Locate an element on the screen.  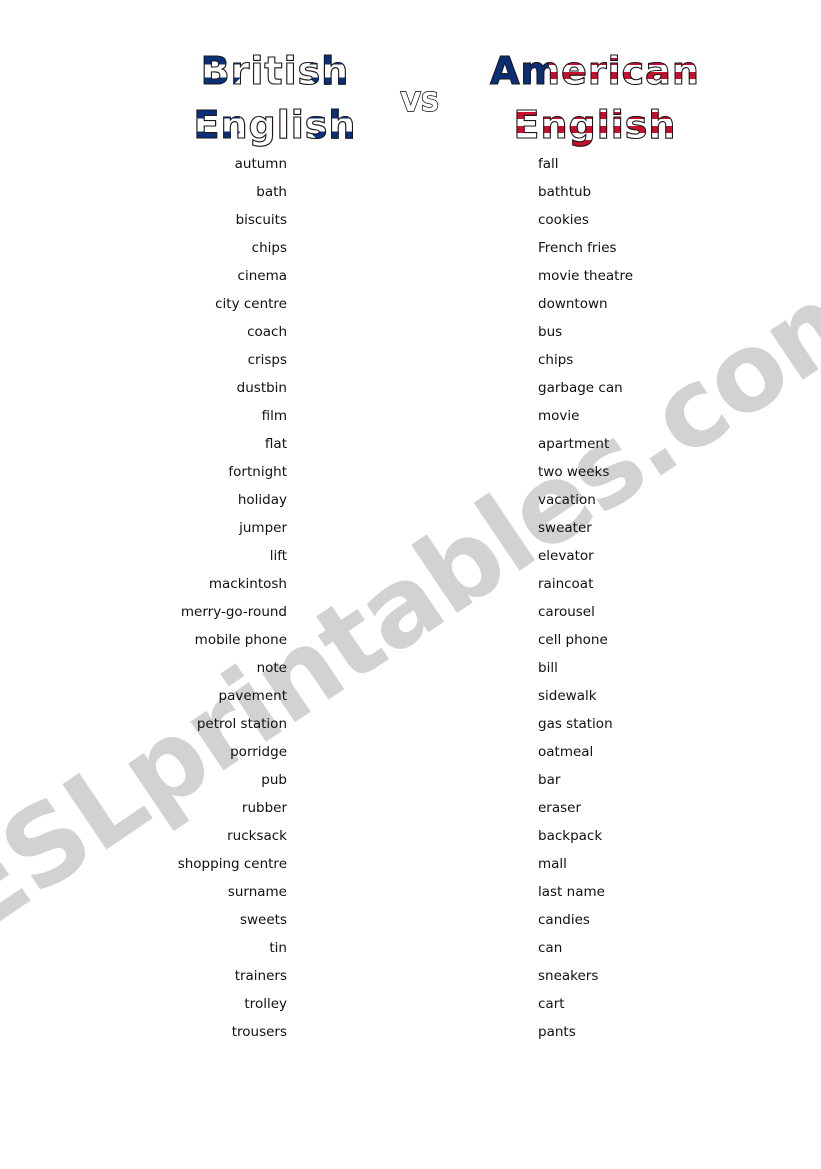
british-word: petrol station is located at coordinates (241, 724).